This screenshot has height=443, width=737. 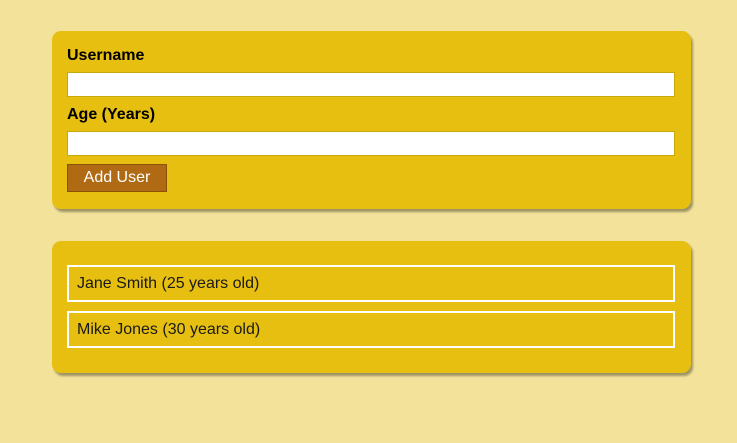 What do you see at coordinates (111, 114) in the screenshot?
I see `age-label: Age (Years)` at bounding box center [111, 114].